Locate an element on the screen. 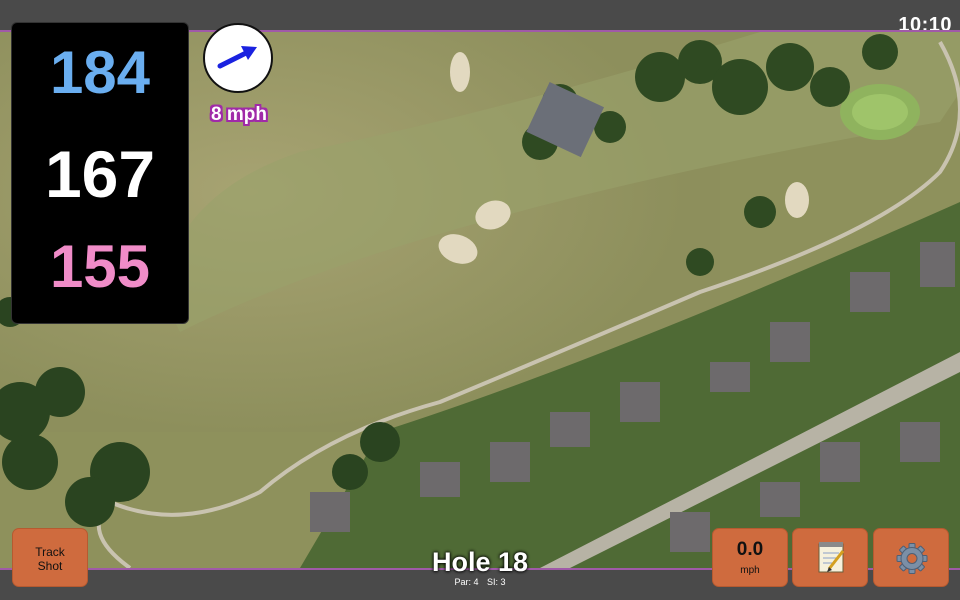 This screenshot has height=600, width=960. track-shot-button: Track Shot is located at coordinates (50, 557).